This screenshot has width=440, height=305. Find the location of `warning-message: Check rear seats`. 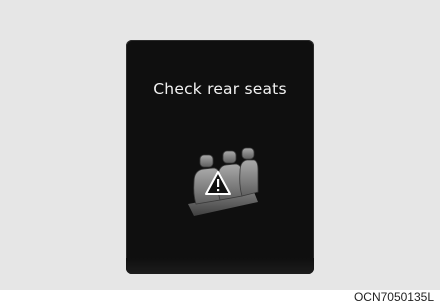

warning-message: Check rear seats is located at coordinates (220, 89).